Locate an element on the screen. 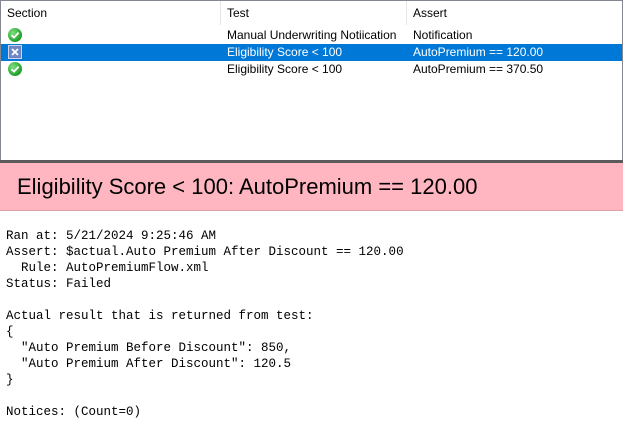 The image size is (623, 445). list-header: Section Test Assert is located at coordinates (311, 13).